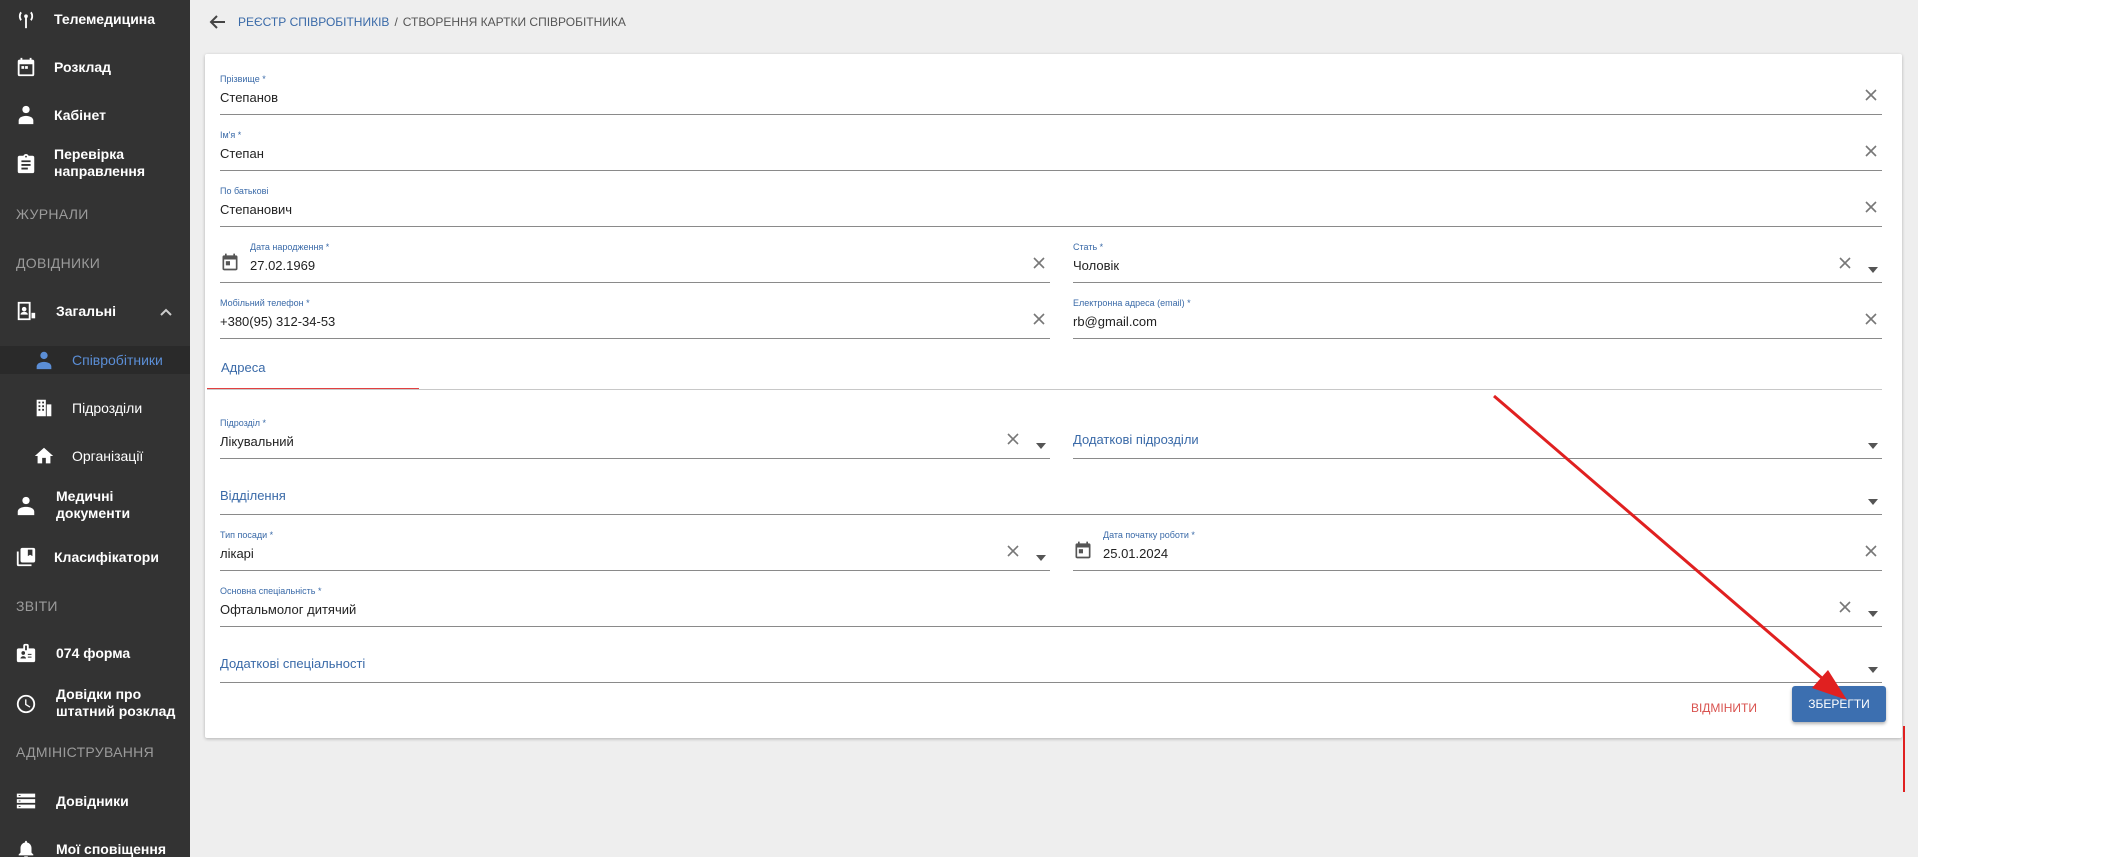 This screenshot has height=862, width=2114. Describe the element at coordinates (265, 303) in the screenshot. I see `phone-label: Мобільний телефон *` at that location.